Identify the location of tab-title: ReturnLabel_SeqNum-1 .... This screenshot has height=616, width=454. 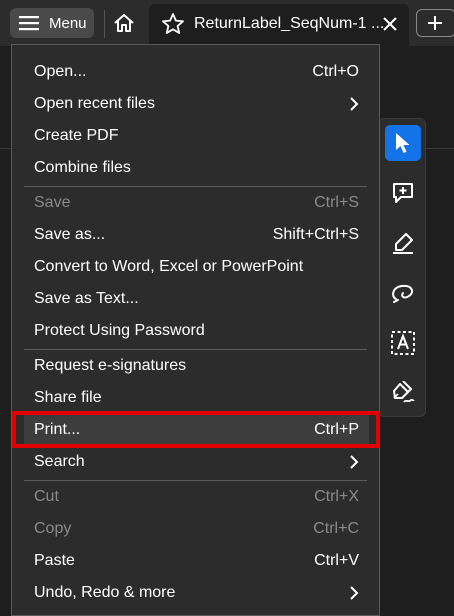
(289, 23).